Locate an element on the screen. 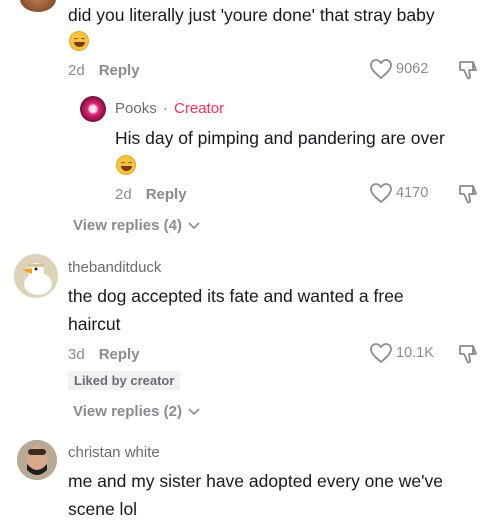  duck-avatar-image is located at coordinates (36, 276).